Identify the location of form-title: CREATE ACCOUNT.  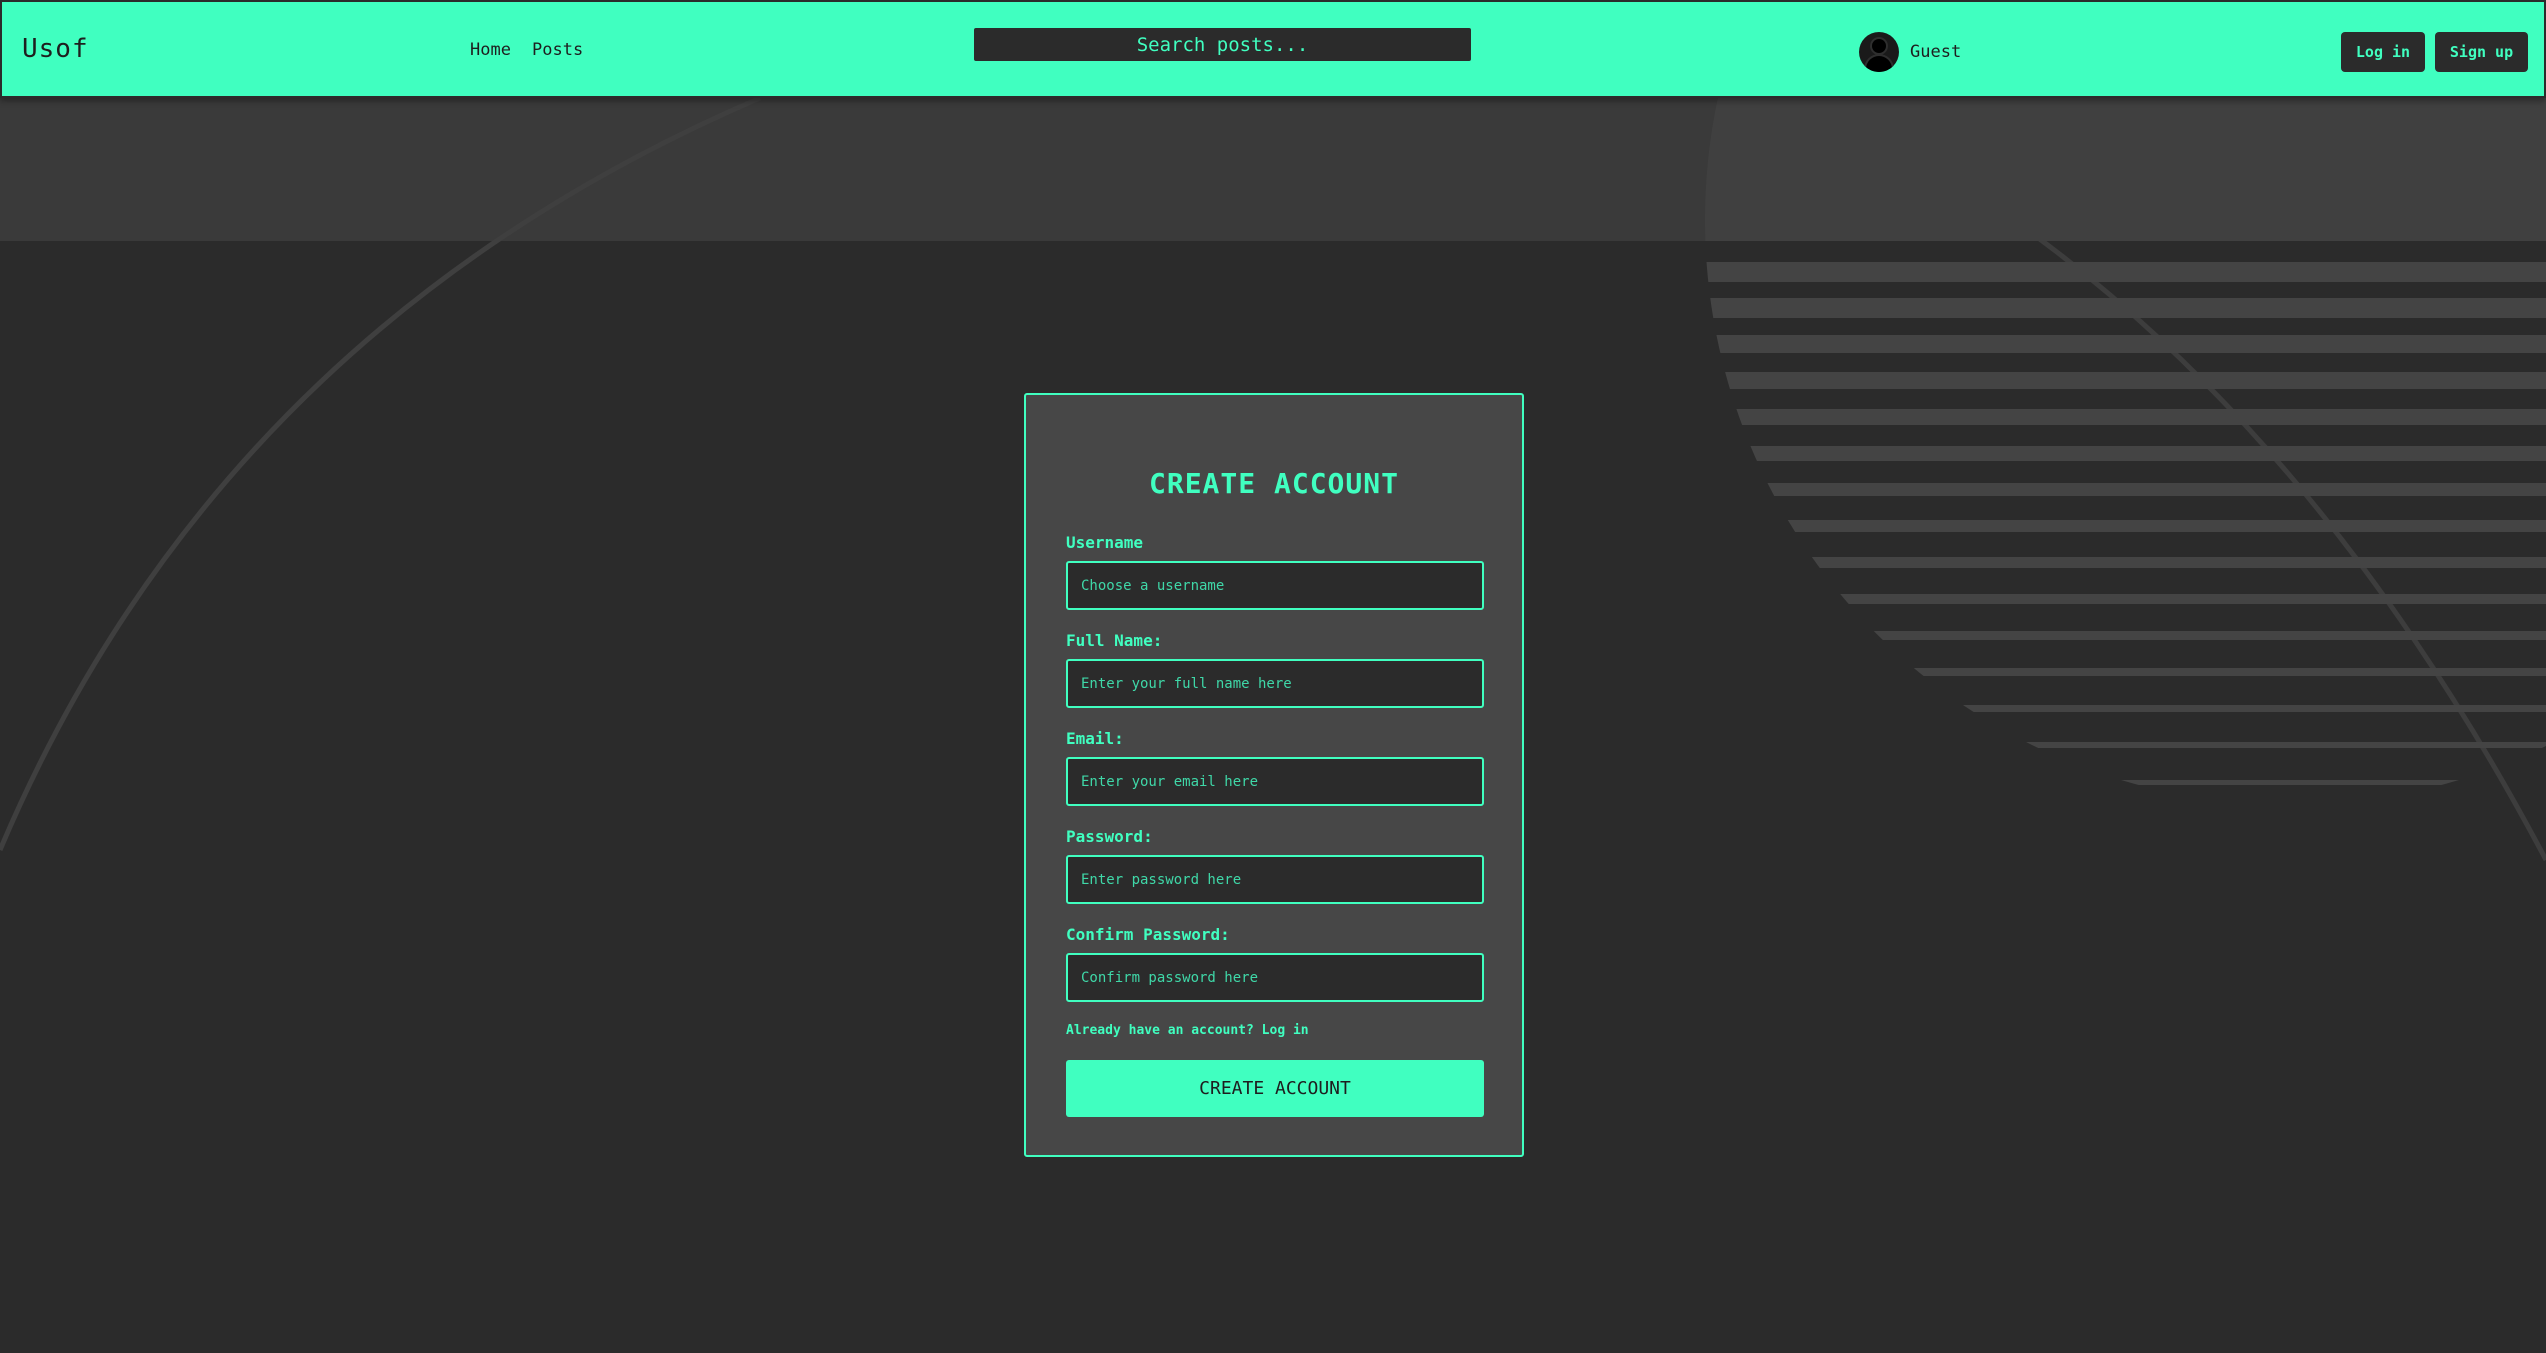
(1273, 483).